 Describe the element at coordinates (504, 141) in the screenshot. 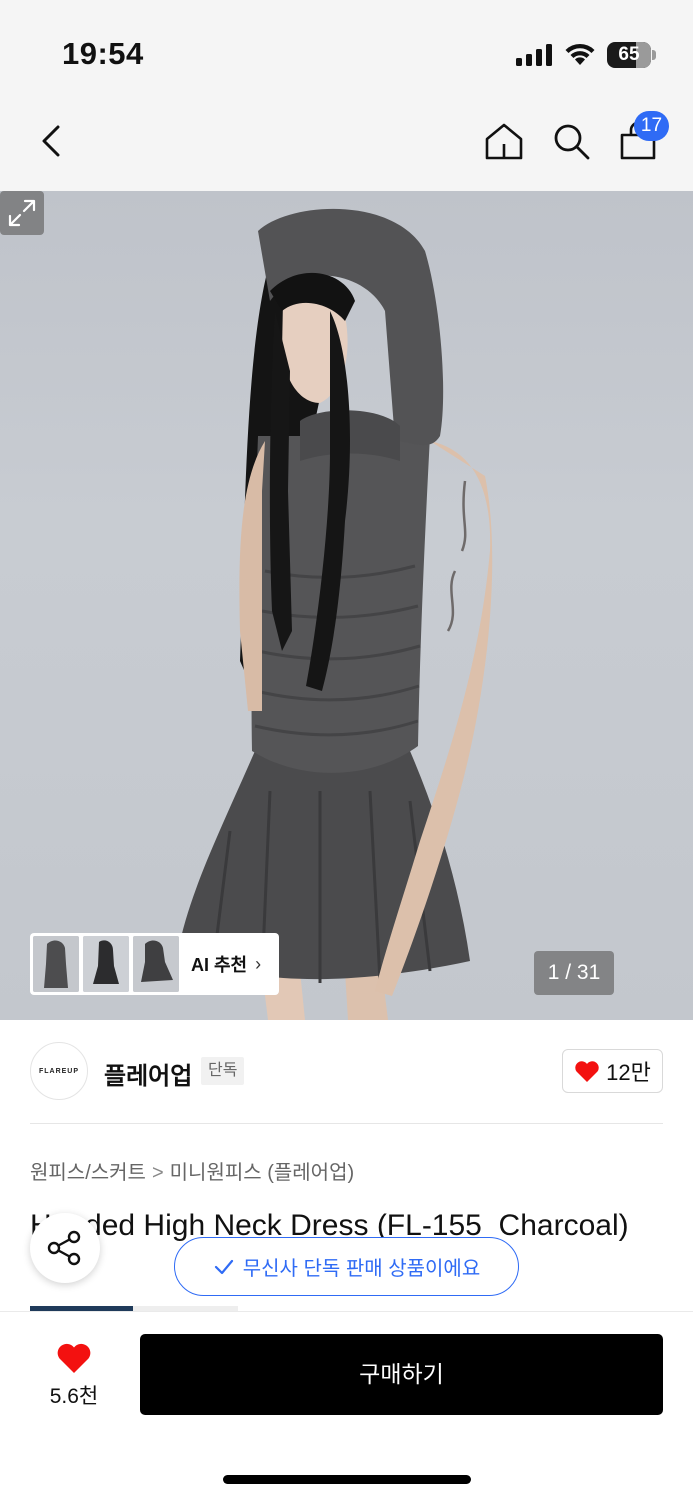

I see `home-icon` at that location.